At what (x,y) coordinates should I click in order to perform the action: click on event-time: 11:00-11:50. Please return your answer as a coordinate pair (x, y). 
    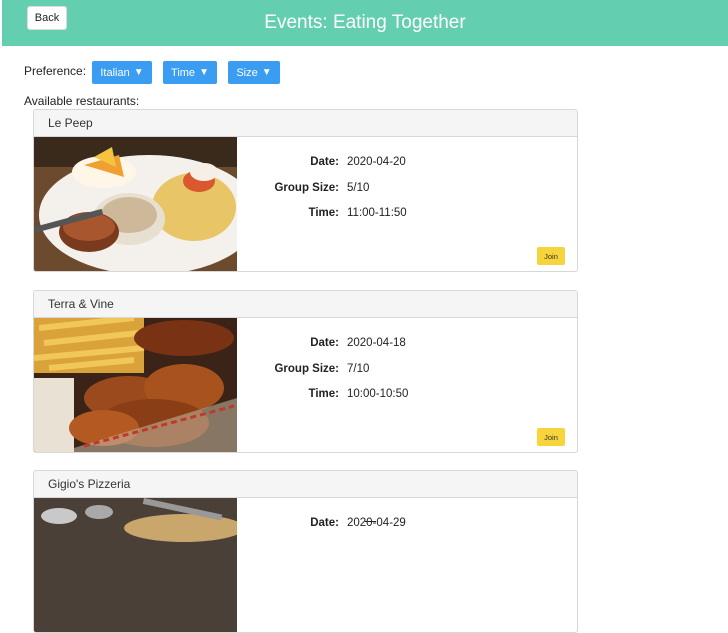
    Looking at the image, I should click on (377, 213).